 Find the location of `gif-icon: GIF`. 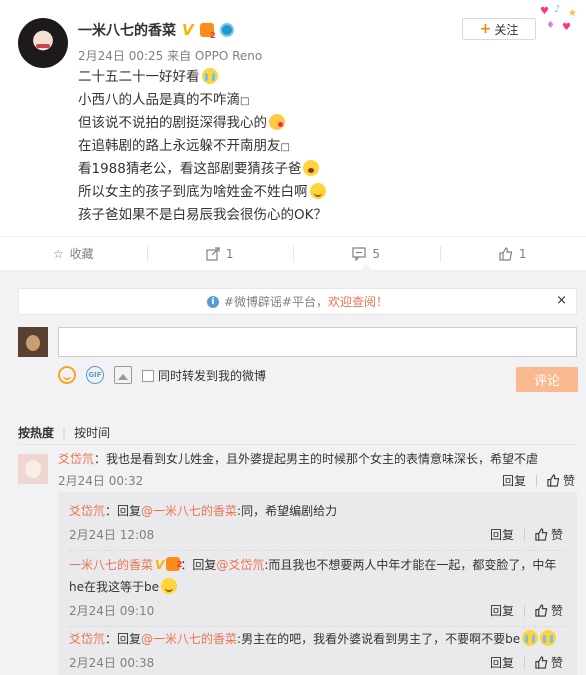

gif-icon: GIF is located at coordinates (95, 375).